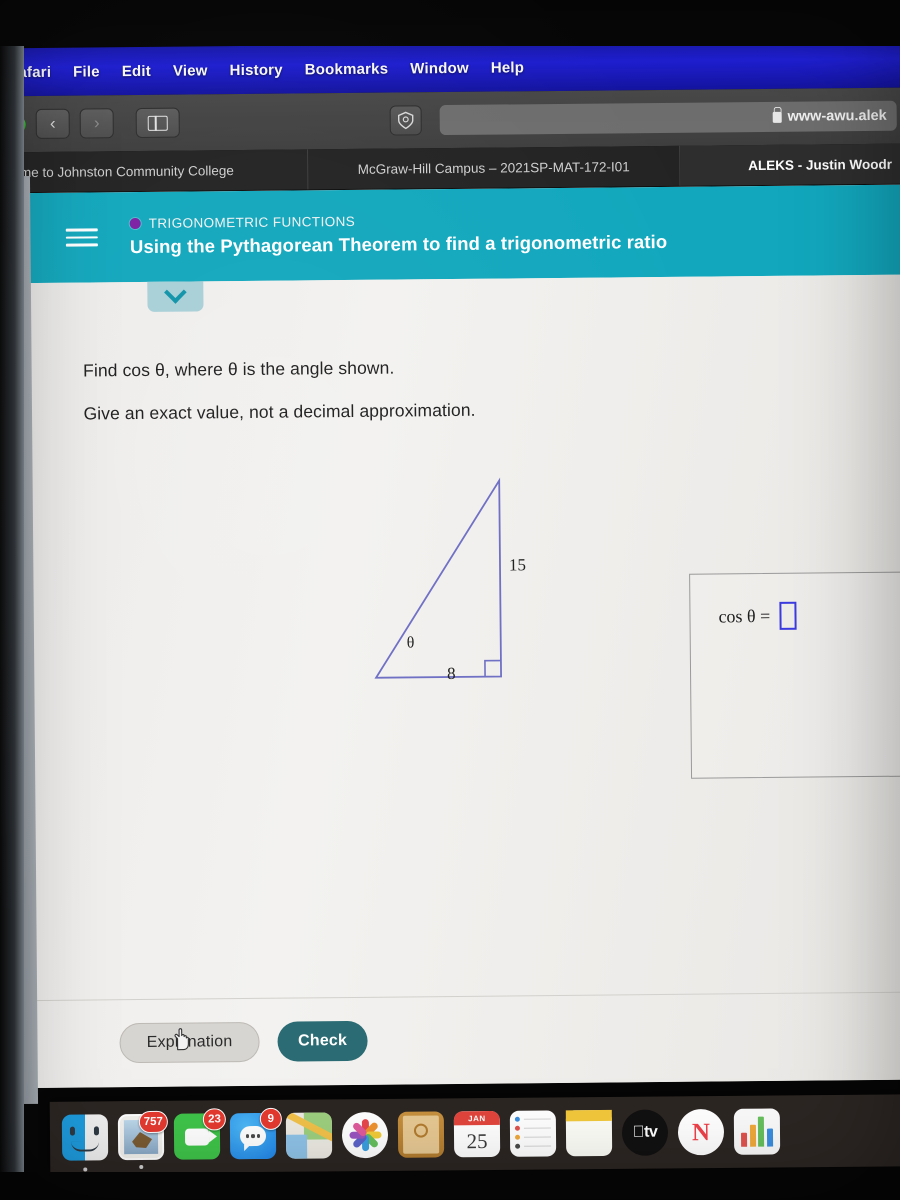  I want to click on dock-item-news: N, so click(701, 1132).